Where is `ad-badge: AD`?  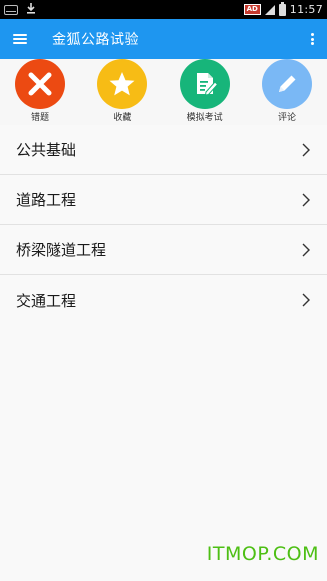 ad-badge: AD is located at coordinates (252, 9).